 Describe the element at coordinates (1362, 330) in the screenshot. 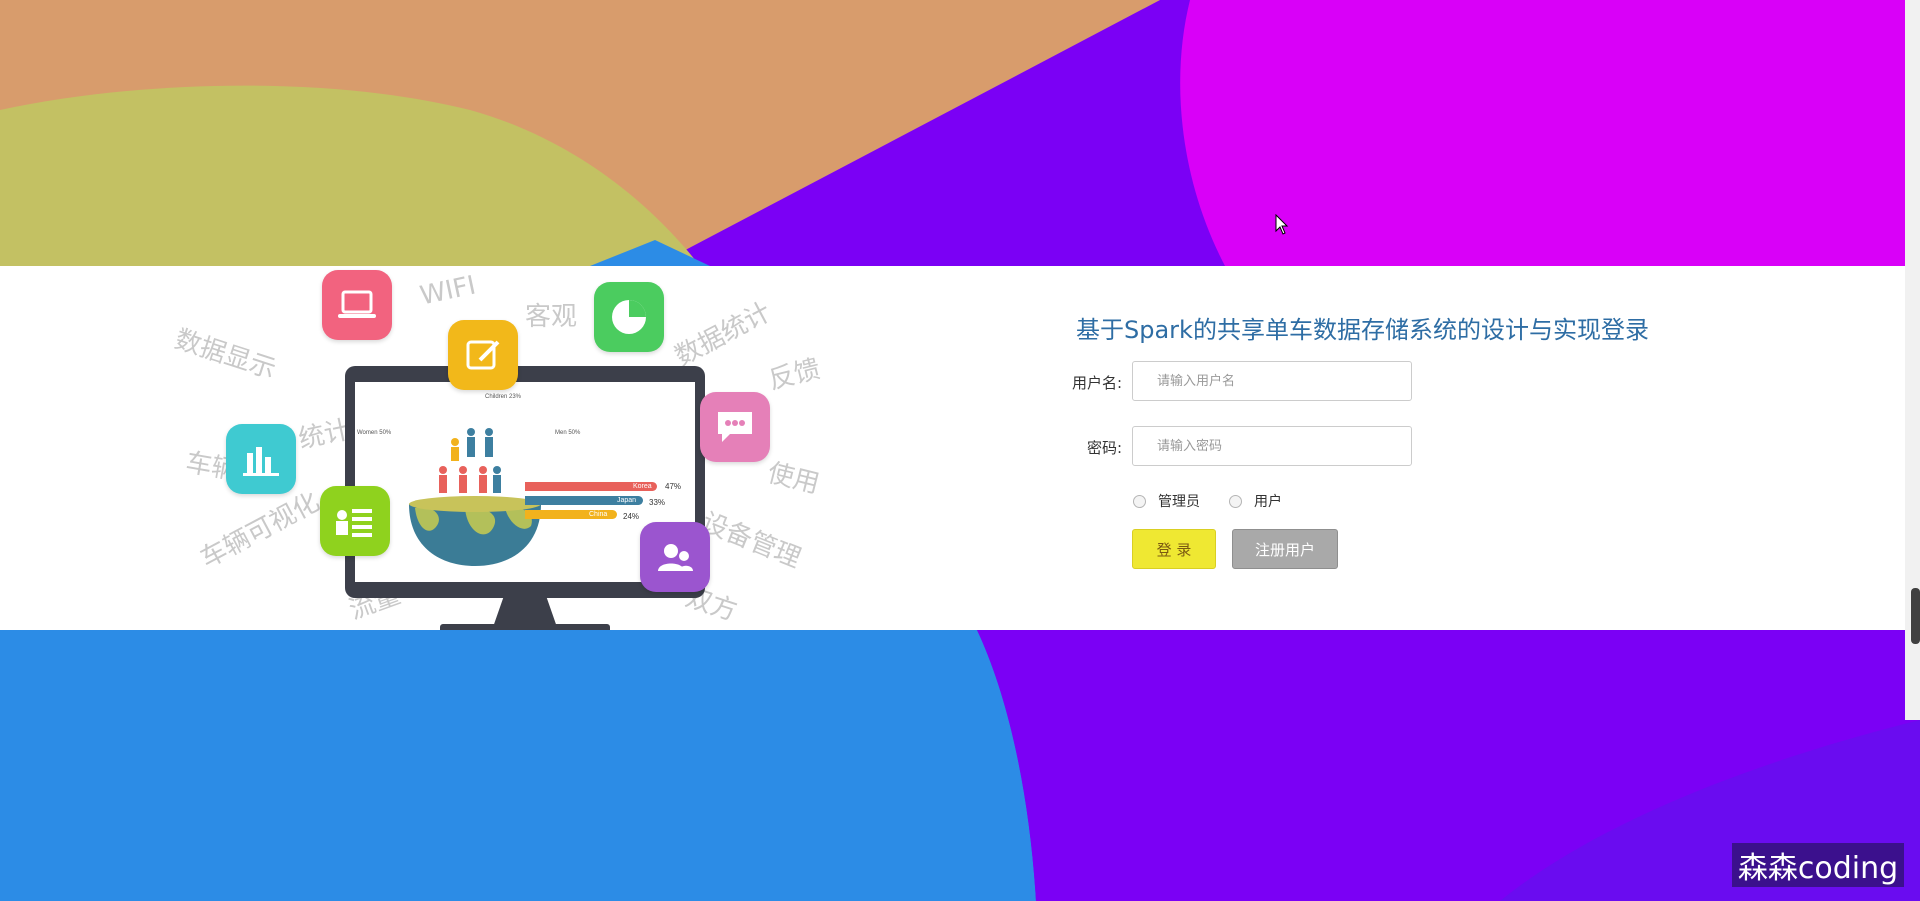

I see `page-title: 基于Spark的共享单车数据存储系统的设计与实现登录` at that location.